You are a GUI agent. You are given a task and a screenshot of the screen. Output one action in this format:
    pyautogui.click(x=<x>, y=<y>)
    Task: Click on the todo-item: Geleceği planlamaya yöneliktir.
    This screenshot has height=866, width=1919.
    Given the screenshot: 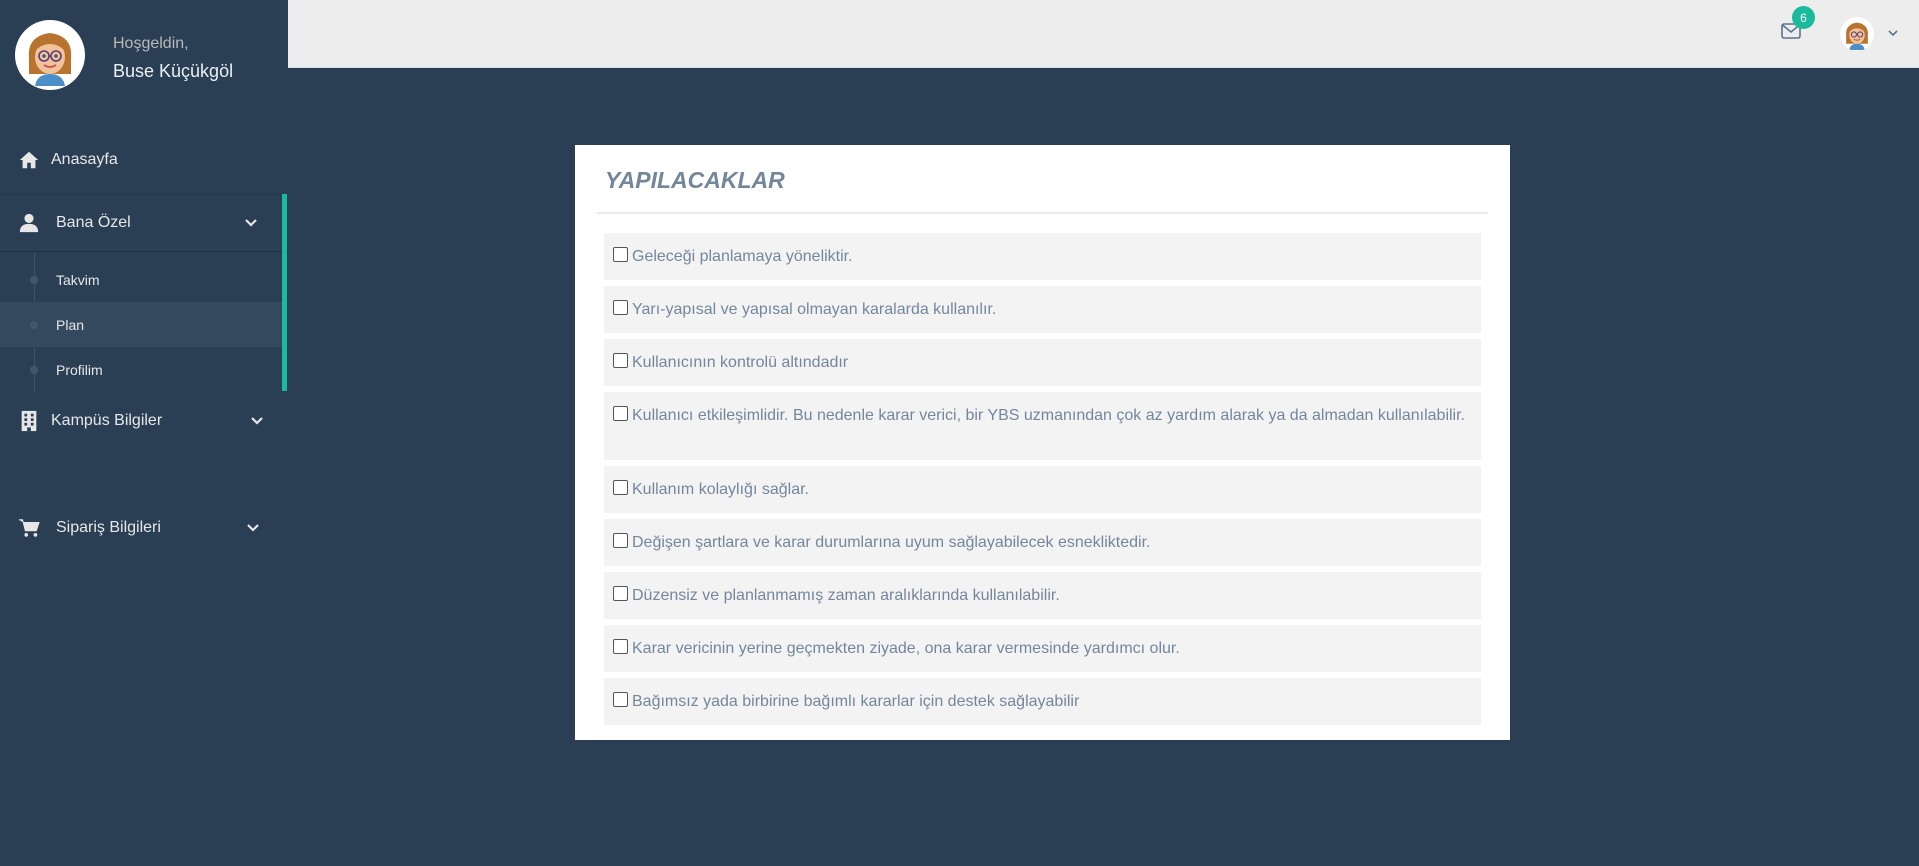 What is the action you would take?
    pyautogui.click(x=1042, y=256)
    